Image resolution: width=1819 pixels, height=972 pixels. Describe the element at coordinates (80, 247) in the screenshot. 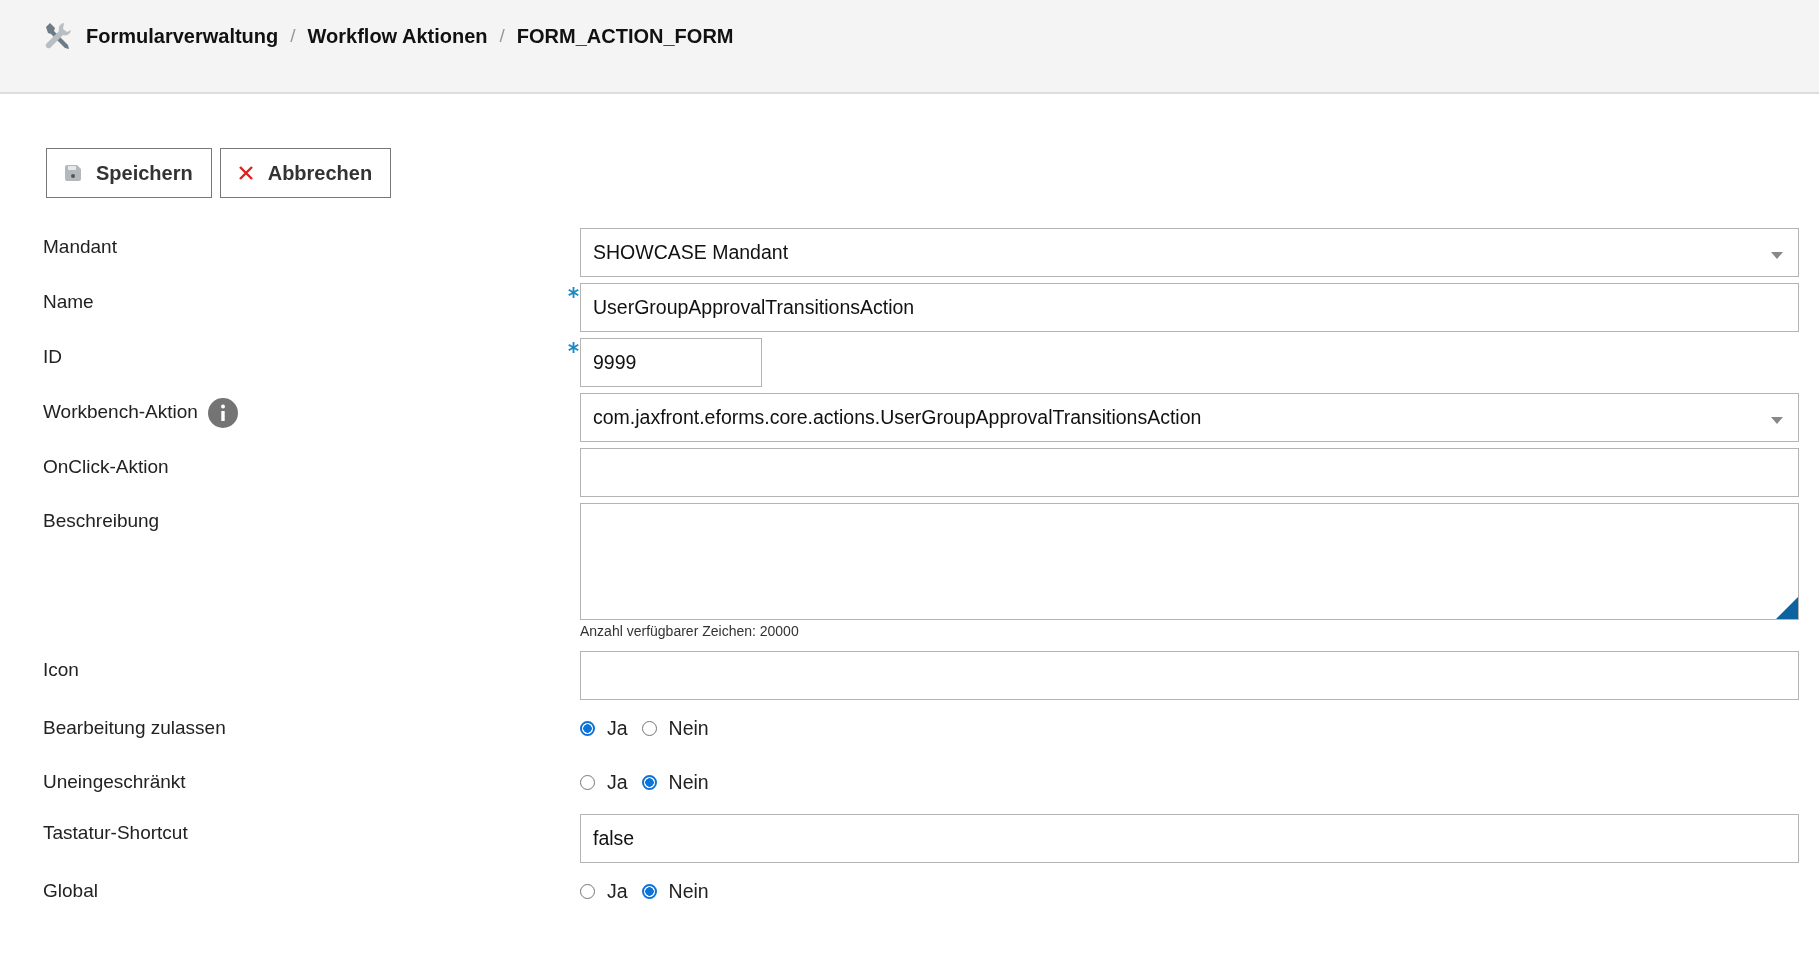

I see `field-label: Mandant` at that location.